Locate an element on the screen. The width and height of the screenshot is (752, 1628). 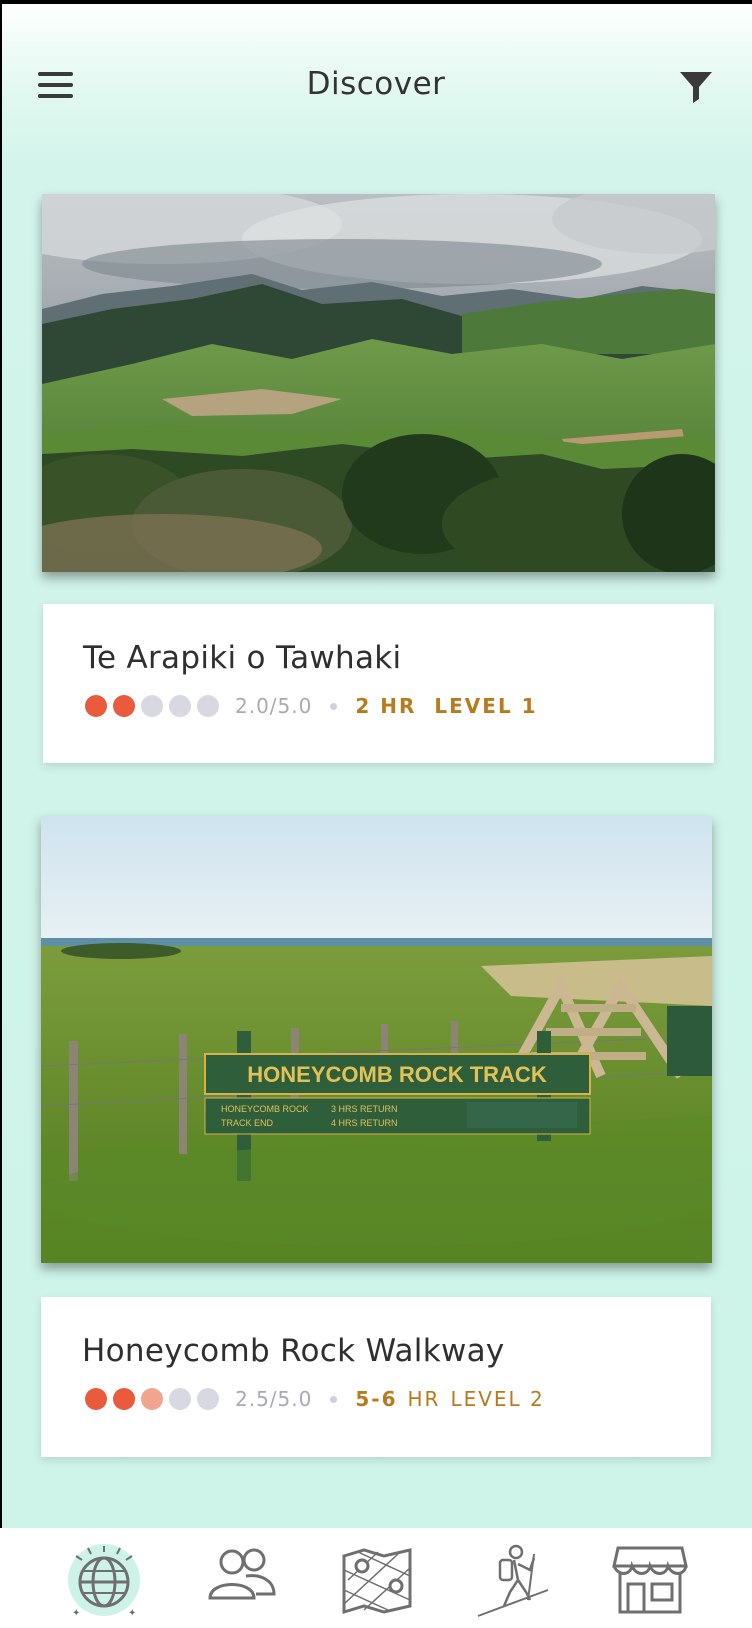
status-bar-edge is located at coordinates (376, 2).